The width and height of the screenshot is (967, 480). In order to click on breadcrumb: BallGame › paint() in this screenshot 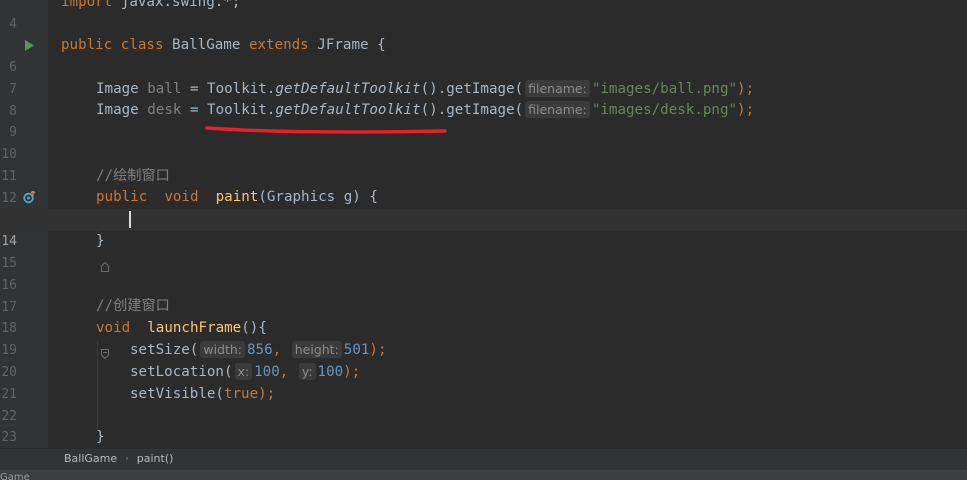, I will do `click(483, 458)`.